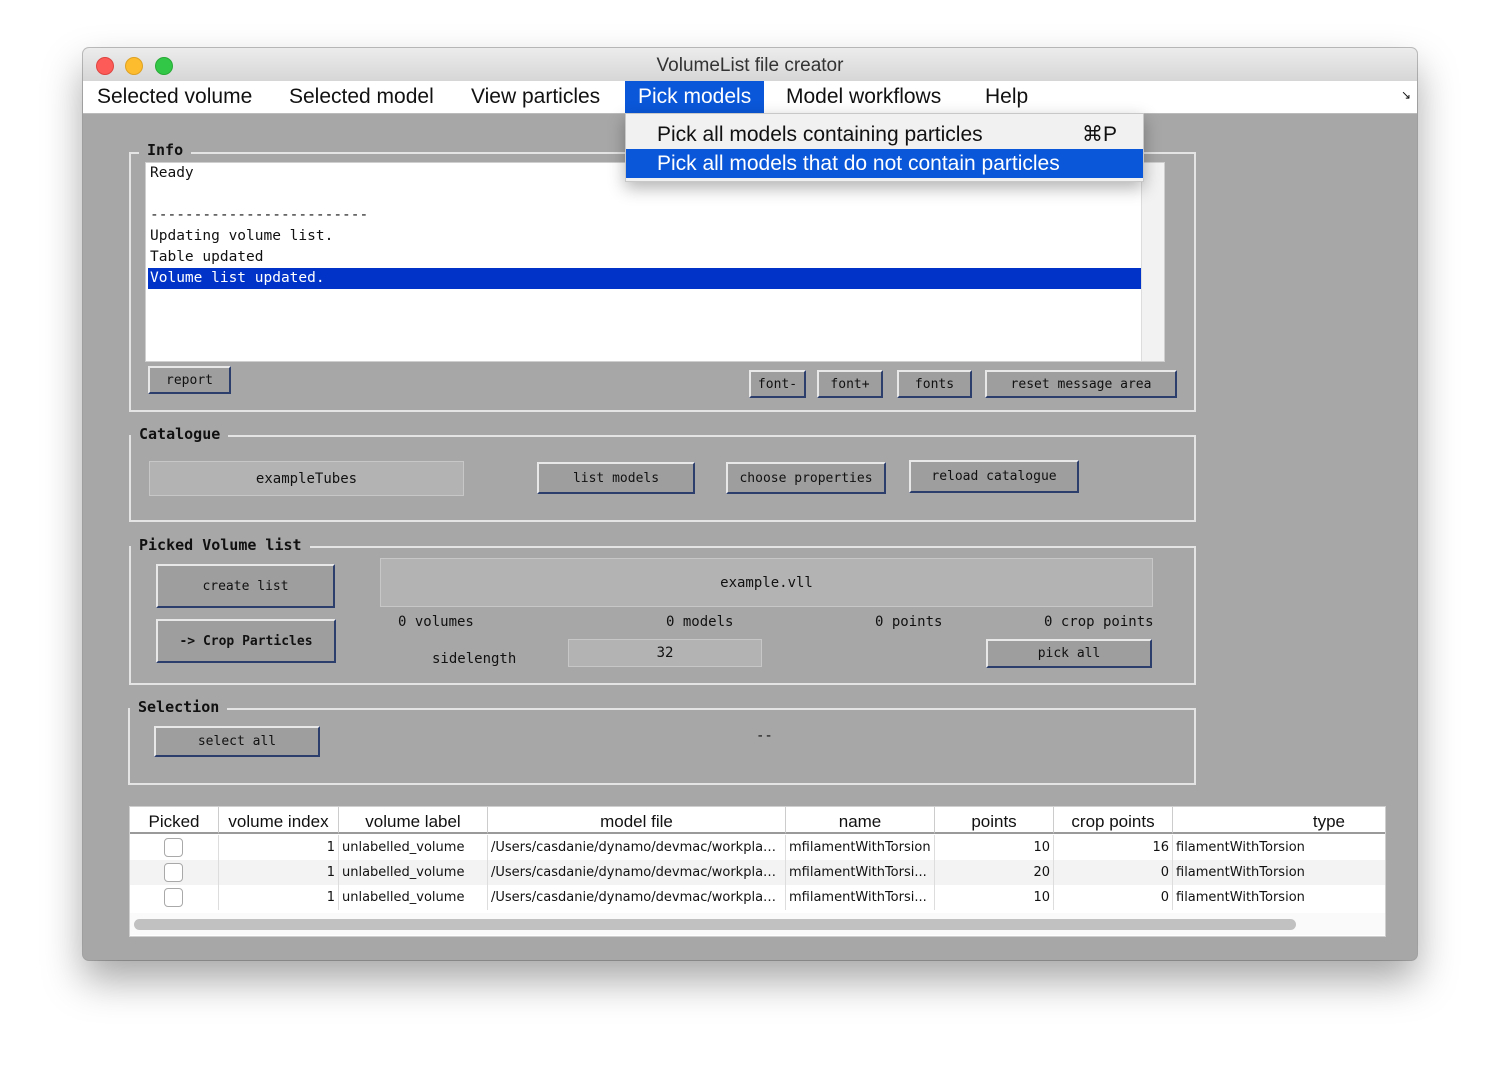 Image resolution: width=1500 pixels, height=1079 pixels. I want to click on points-count: 0 points, so click(909, 622).